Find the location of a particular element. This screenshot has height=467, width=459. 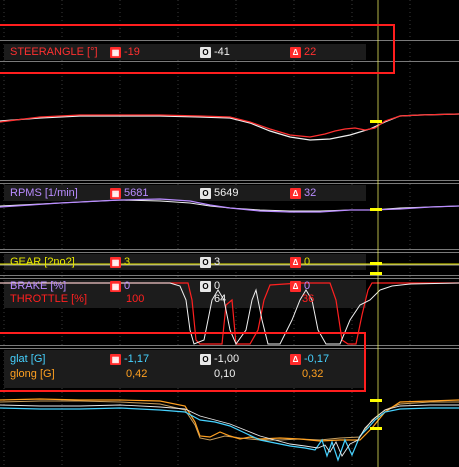

throttle-channel-header: THROTTLE [%] 100 64 36 is located at coordinates (233, 299).